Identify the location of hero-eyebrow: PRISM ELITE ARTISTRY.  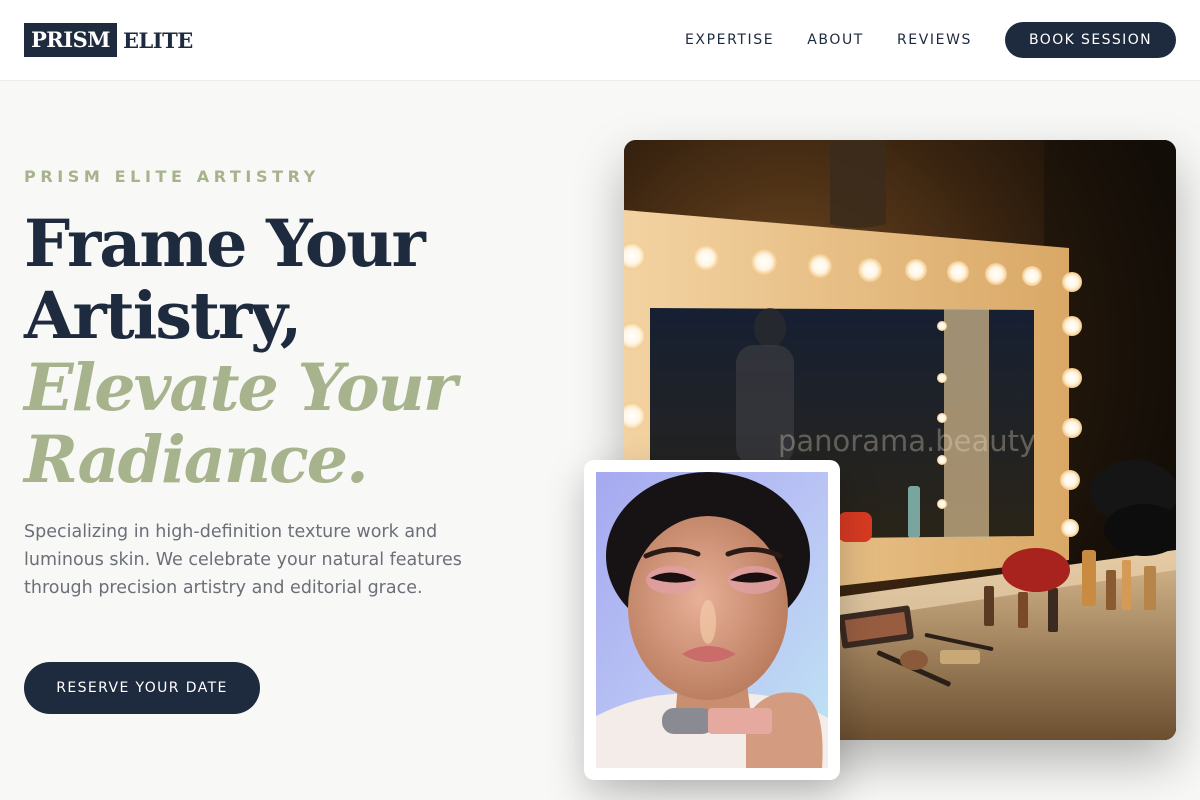
(172, 176).